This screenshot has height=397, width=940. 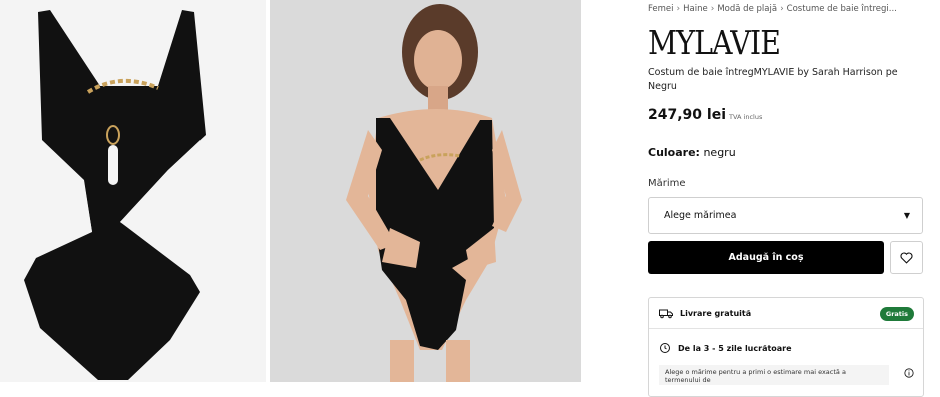 What do you see at coordinates (714, 42) in the screenshot?
I see `brand-logo: MYLAVIE` at bounding box center [714, 42].